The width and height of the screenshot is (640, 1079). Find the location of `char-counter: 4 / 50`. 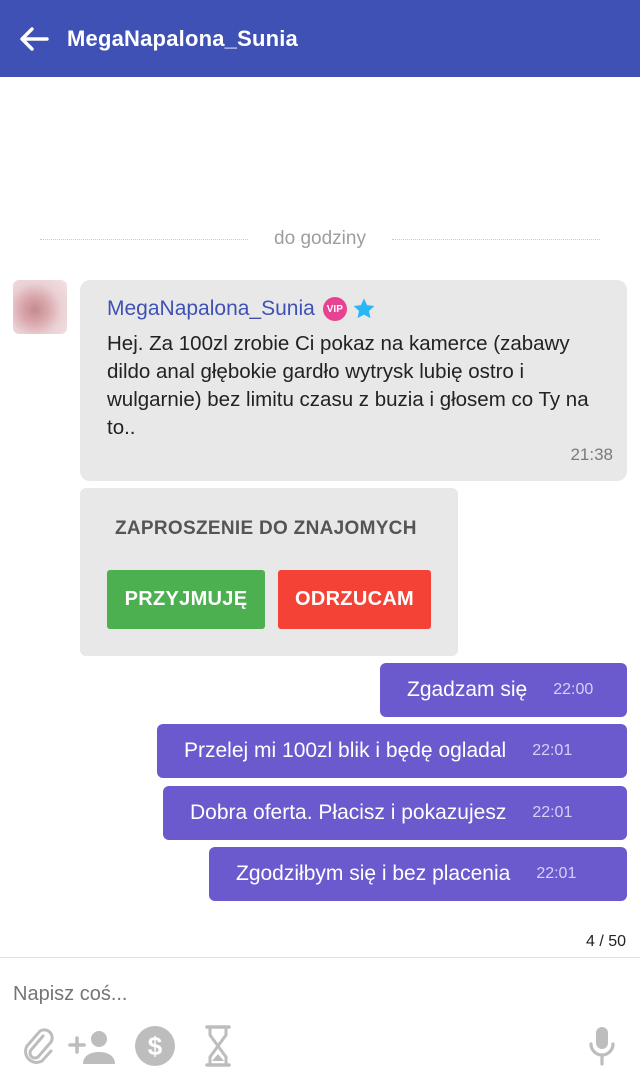

char-counter: 4 / 50 is located at coordinates (605, 941).